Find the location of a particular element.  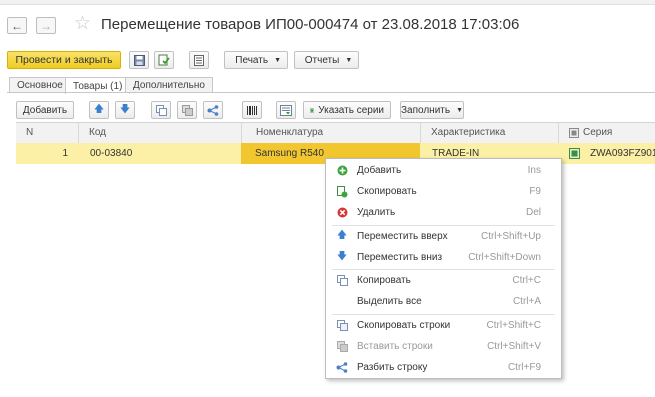

column-header-series-label: Серия is located at coordinates (598, 132).